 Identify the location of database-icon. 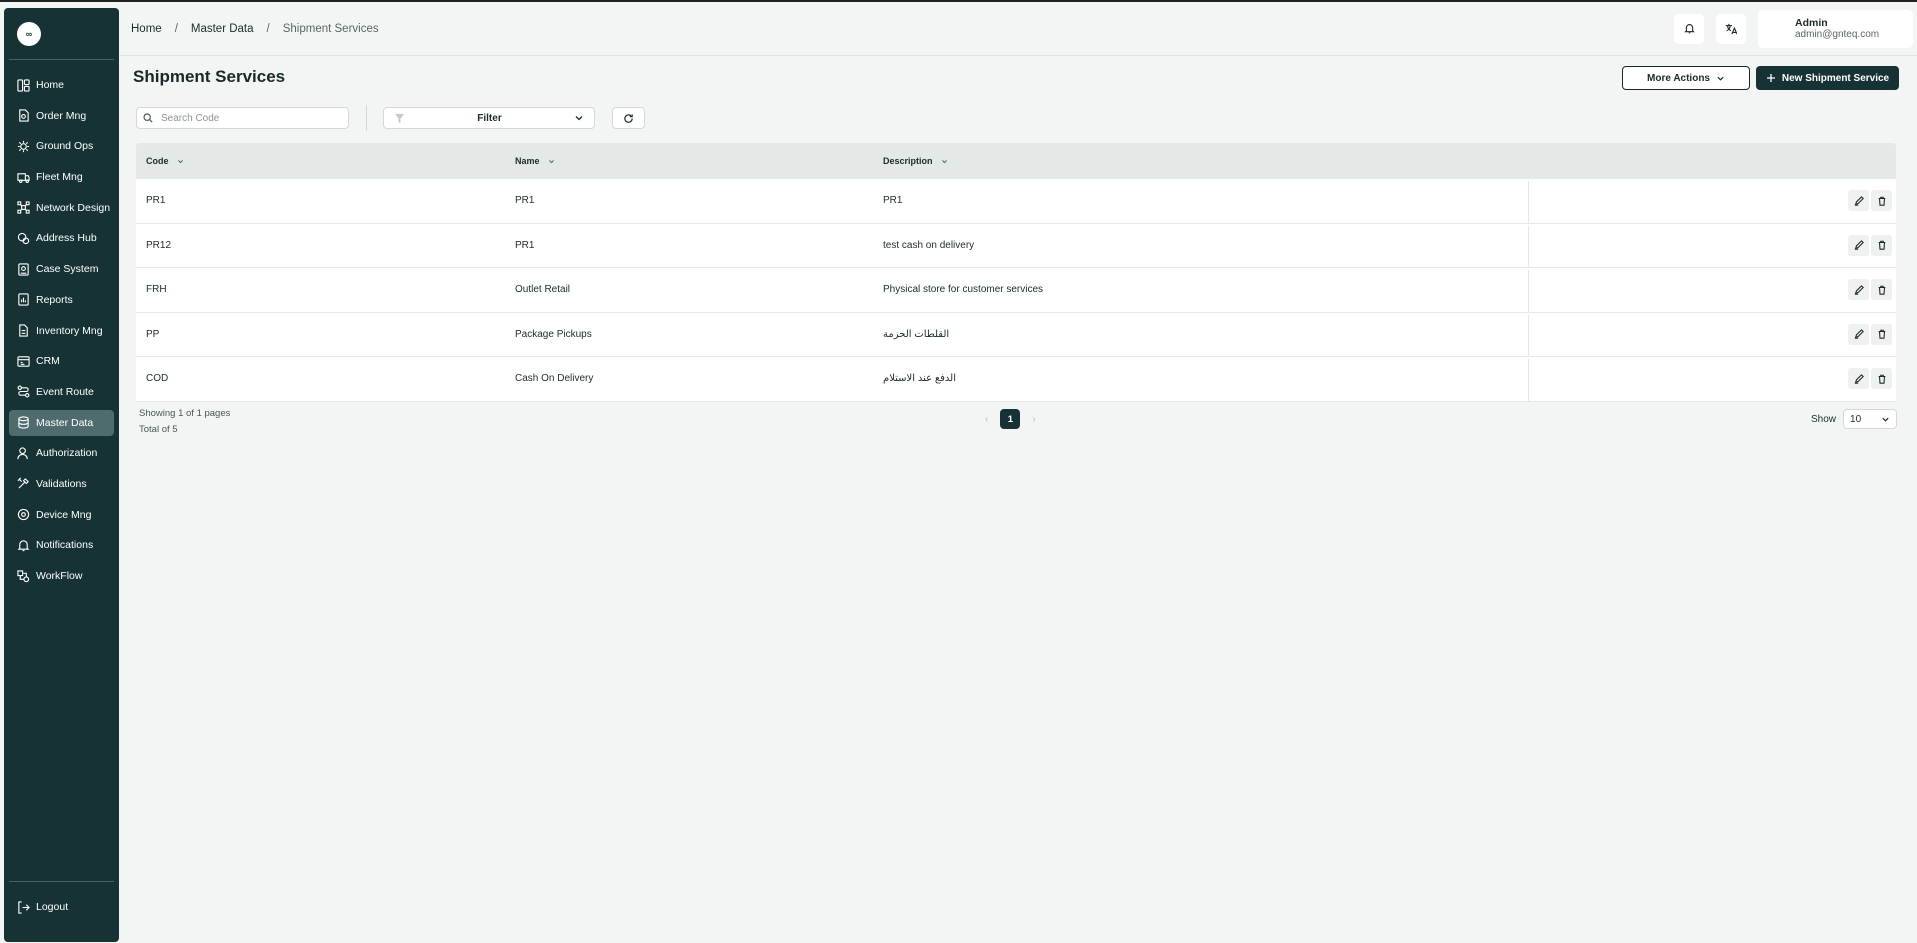
(23, 423).